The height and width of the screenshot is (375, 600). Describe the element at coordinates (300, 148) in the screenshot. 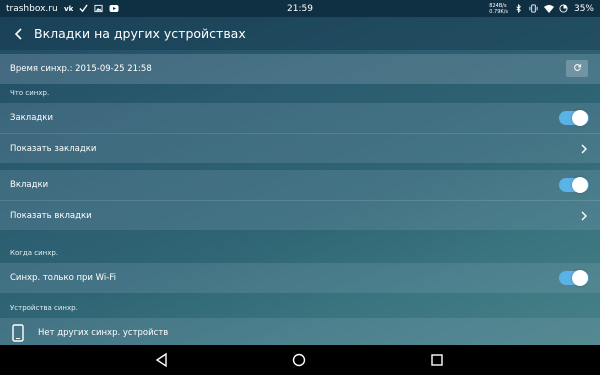

I see `show-bookmarks-row: Показать закладки` at that location.